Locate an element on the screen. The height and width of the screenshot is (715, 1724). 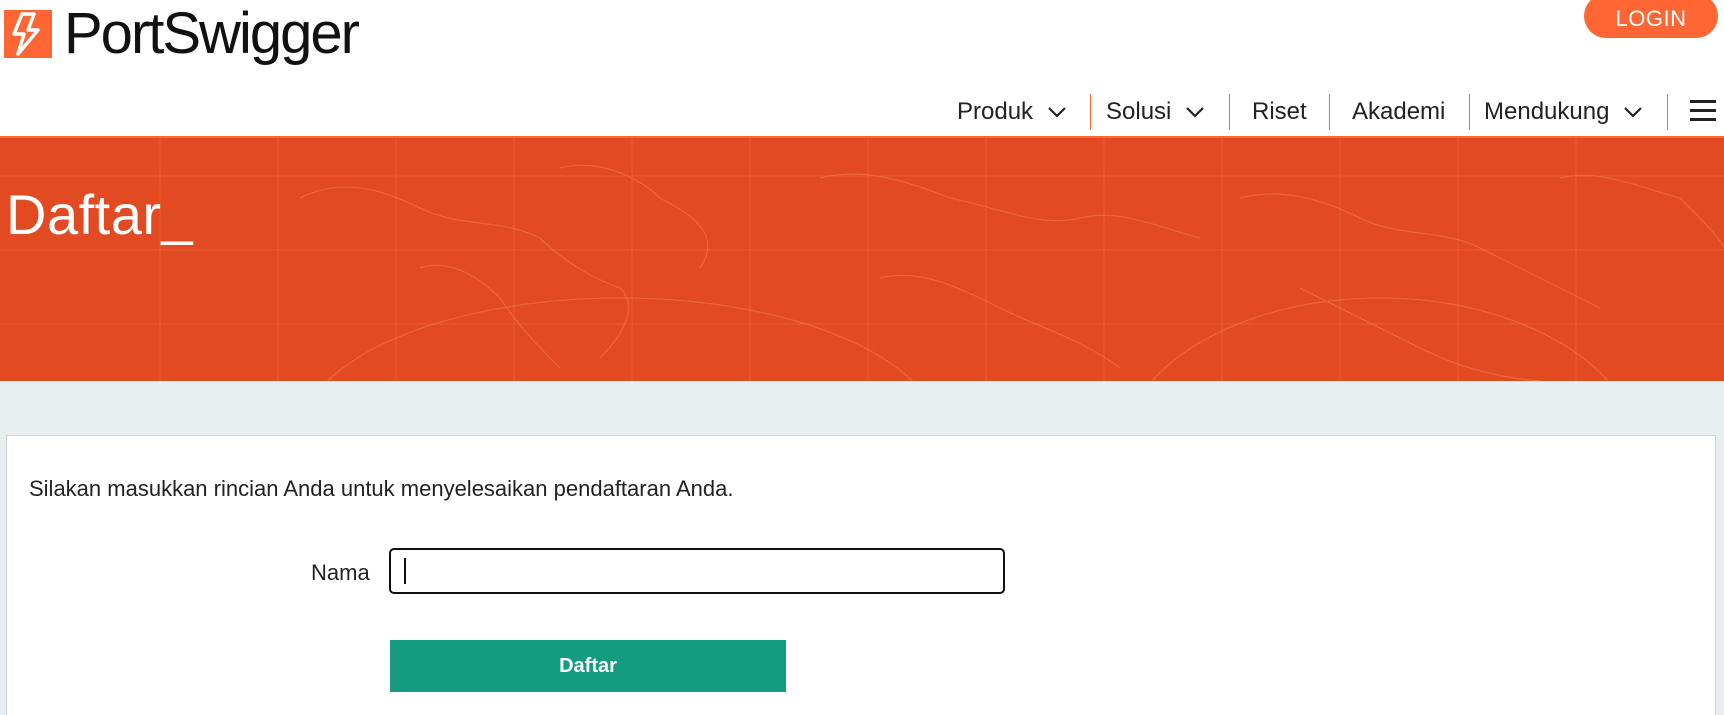
nav-label: Riset is located at coordinates (1279, 111).